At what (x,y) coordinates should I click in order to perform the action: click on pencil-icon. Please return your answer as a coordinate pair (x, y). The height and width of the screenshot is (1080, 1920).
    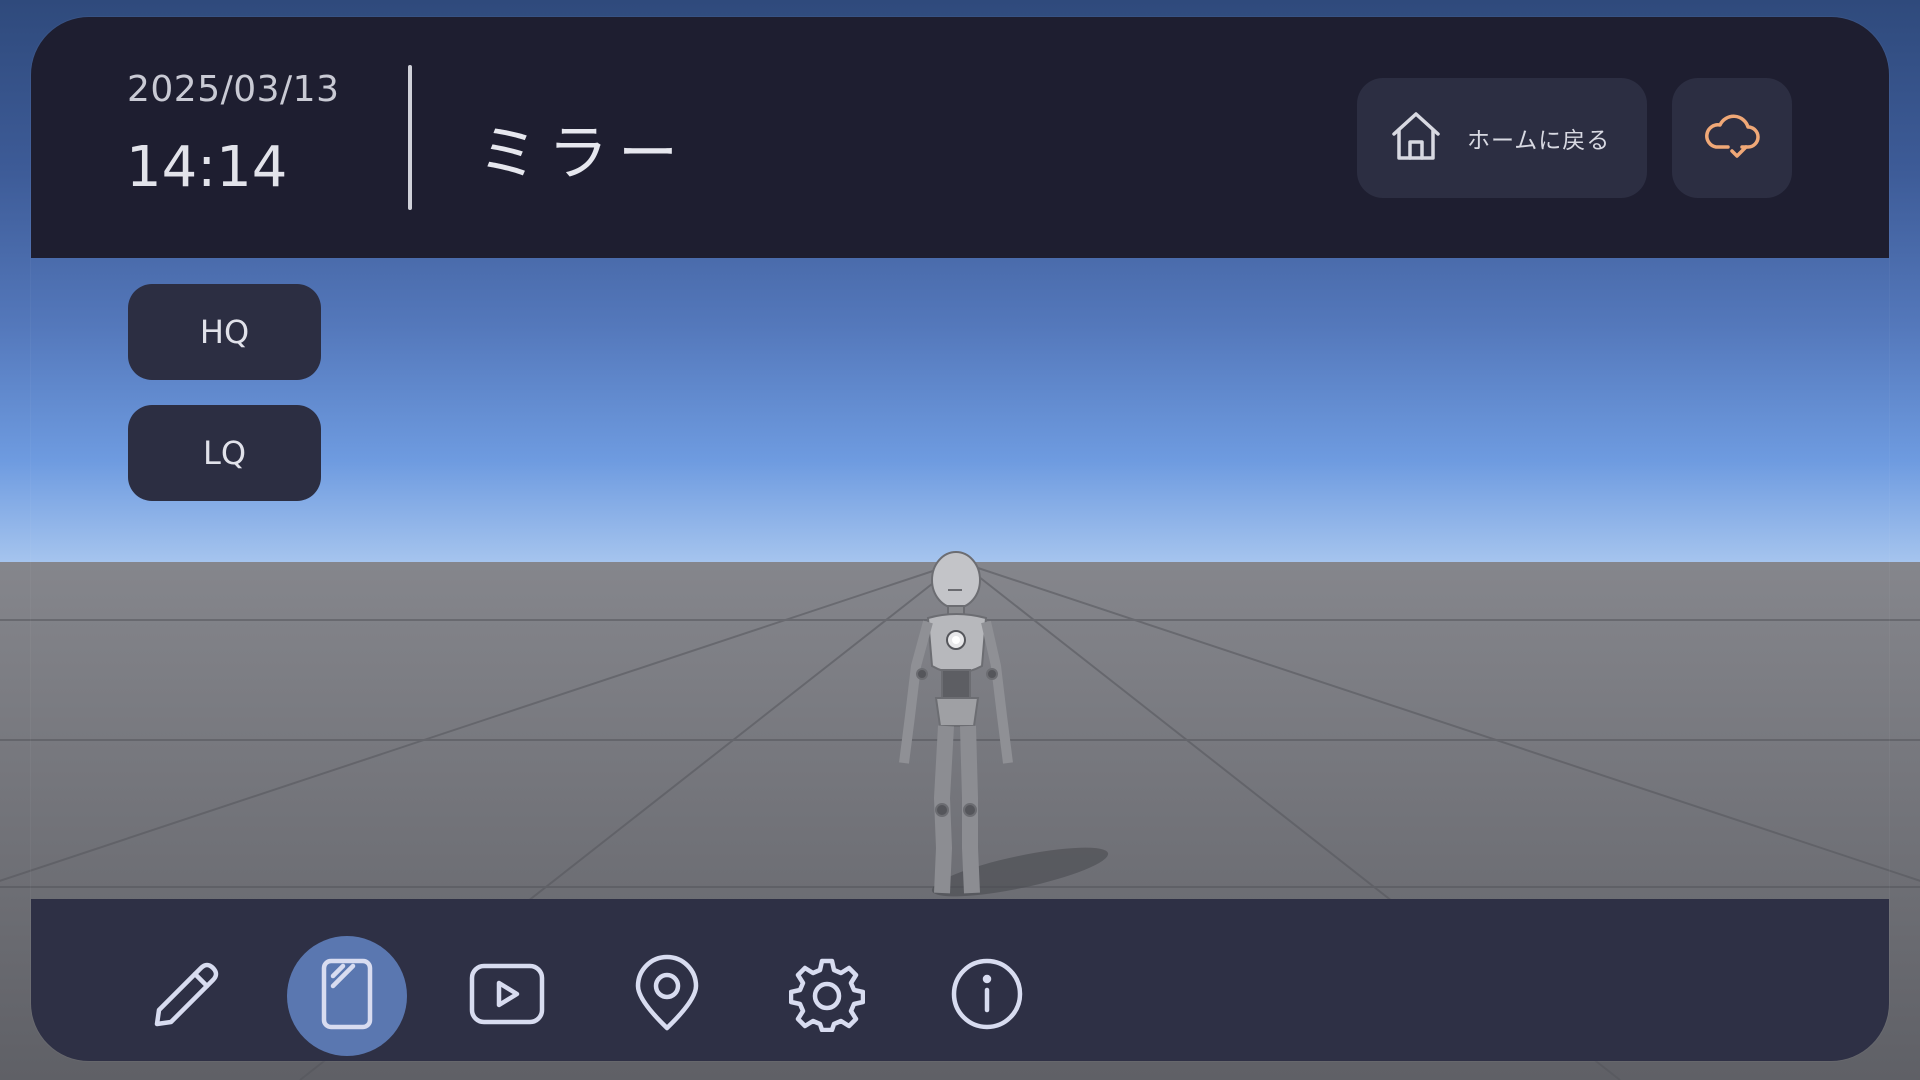
    Looking at the image, I should click on (187, 996).